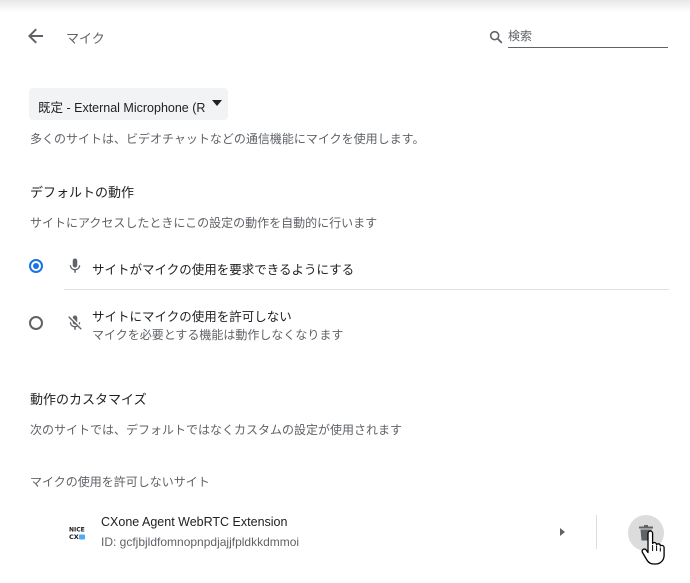 The height and width of the screenshot is (583, 690). What do you see at coordinates (653, 547) in the screenshot?
I see `hand-cursor-icon` at bounding box center [653, 547].